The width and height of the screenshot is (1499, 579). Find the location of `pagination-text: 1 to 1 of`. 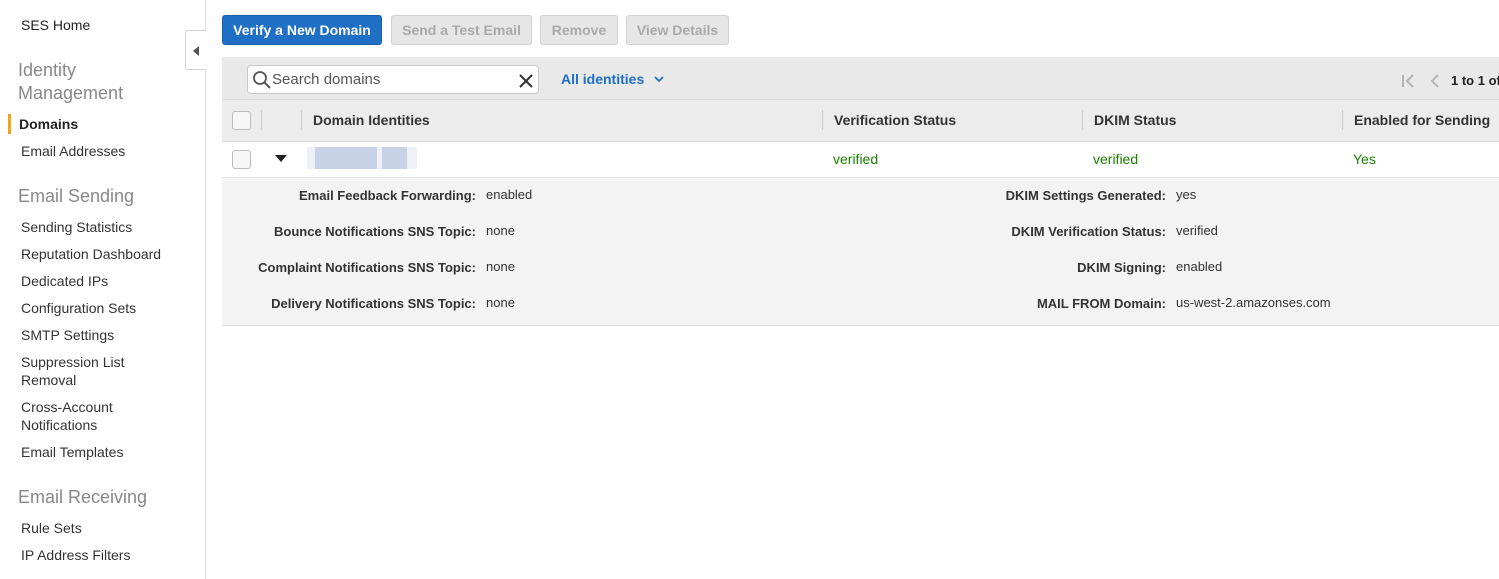

pagination-text: 1 to 1 of is located at coordinates (1475, 80).